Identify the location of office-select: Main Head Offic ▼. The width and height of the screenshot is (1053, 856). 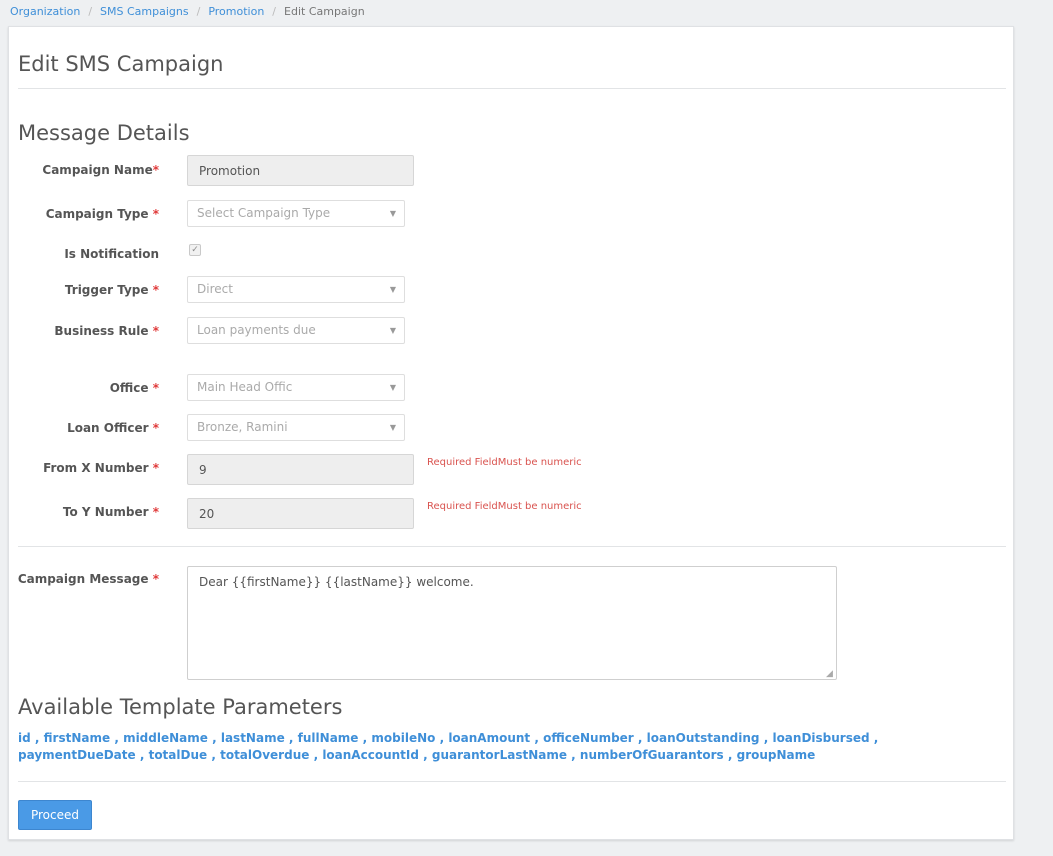
(296, 387).